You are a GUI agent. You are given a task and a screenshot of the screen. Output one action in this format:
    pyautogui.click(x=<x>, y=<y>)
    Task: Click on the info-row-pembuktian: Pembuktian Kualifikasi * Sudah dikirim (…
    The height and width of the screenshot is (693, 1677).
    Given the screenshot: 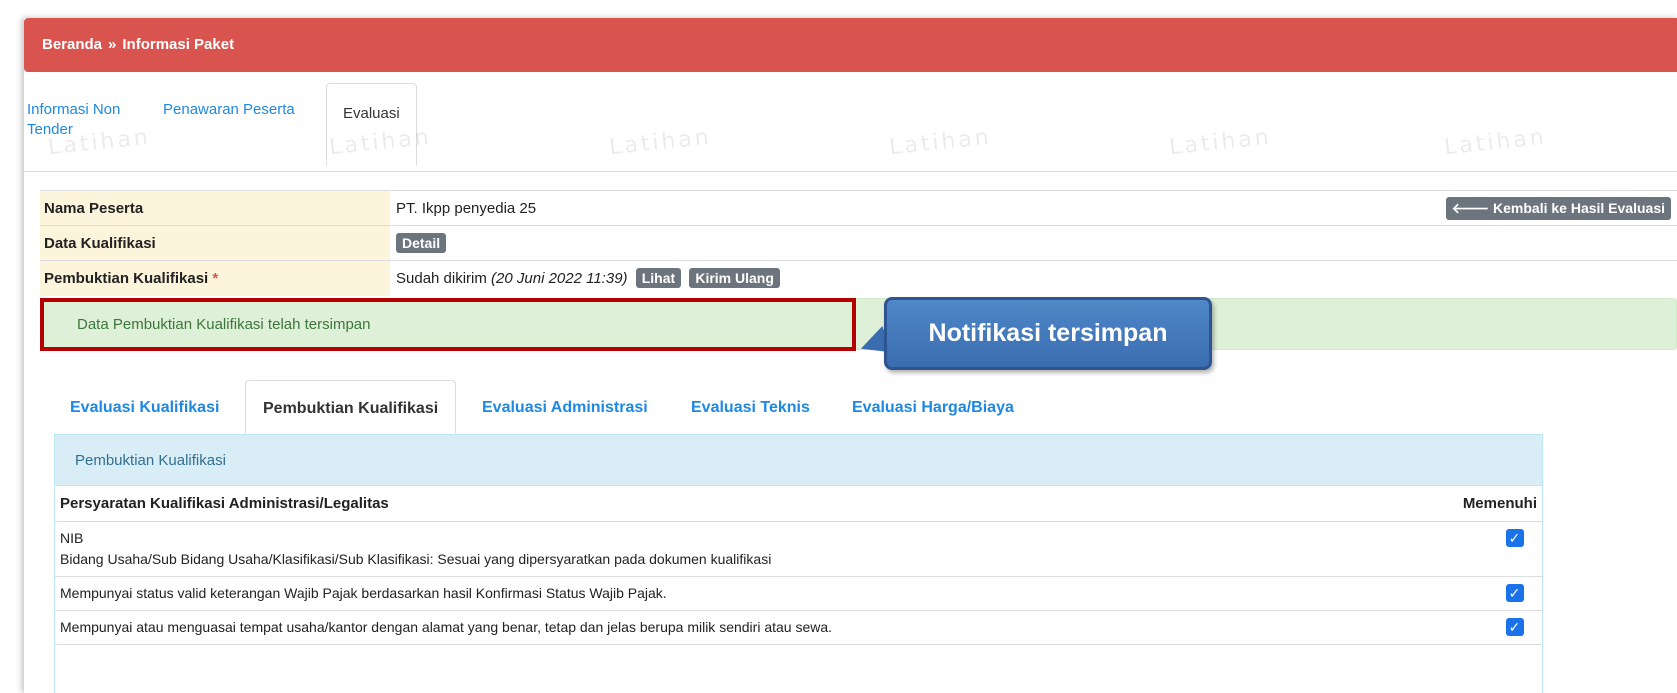 What is the action you would take?
    pyautogui.click(x=858, y=278)
    